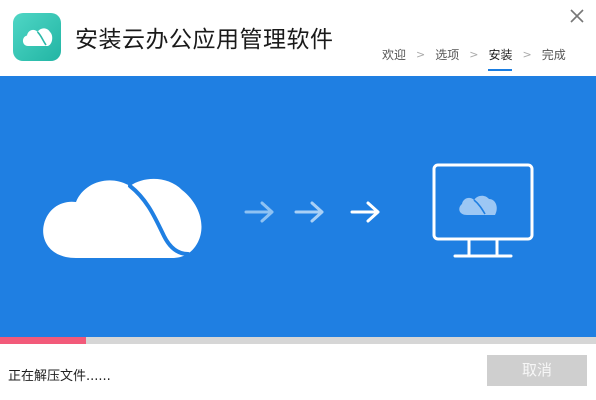 This screenshot has width=596, height=400. I want to click on close-icon, so click(577, 16).